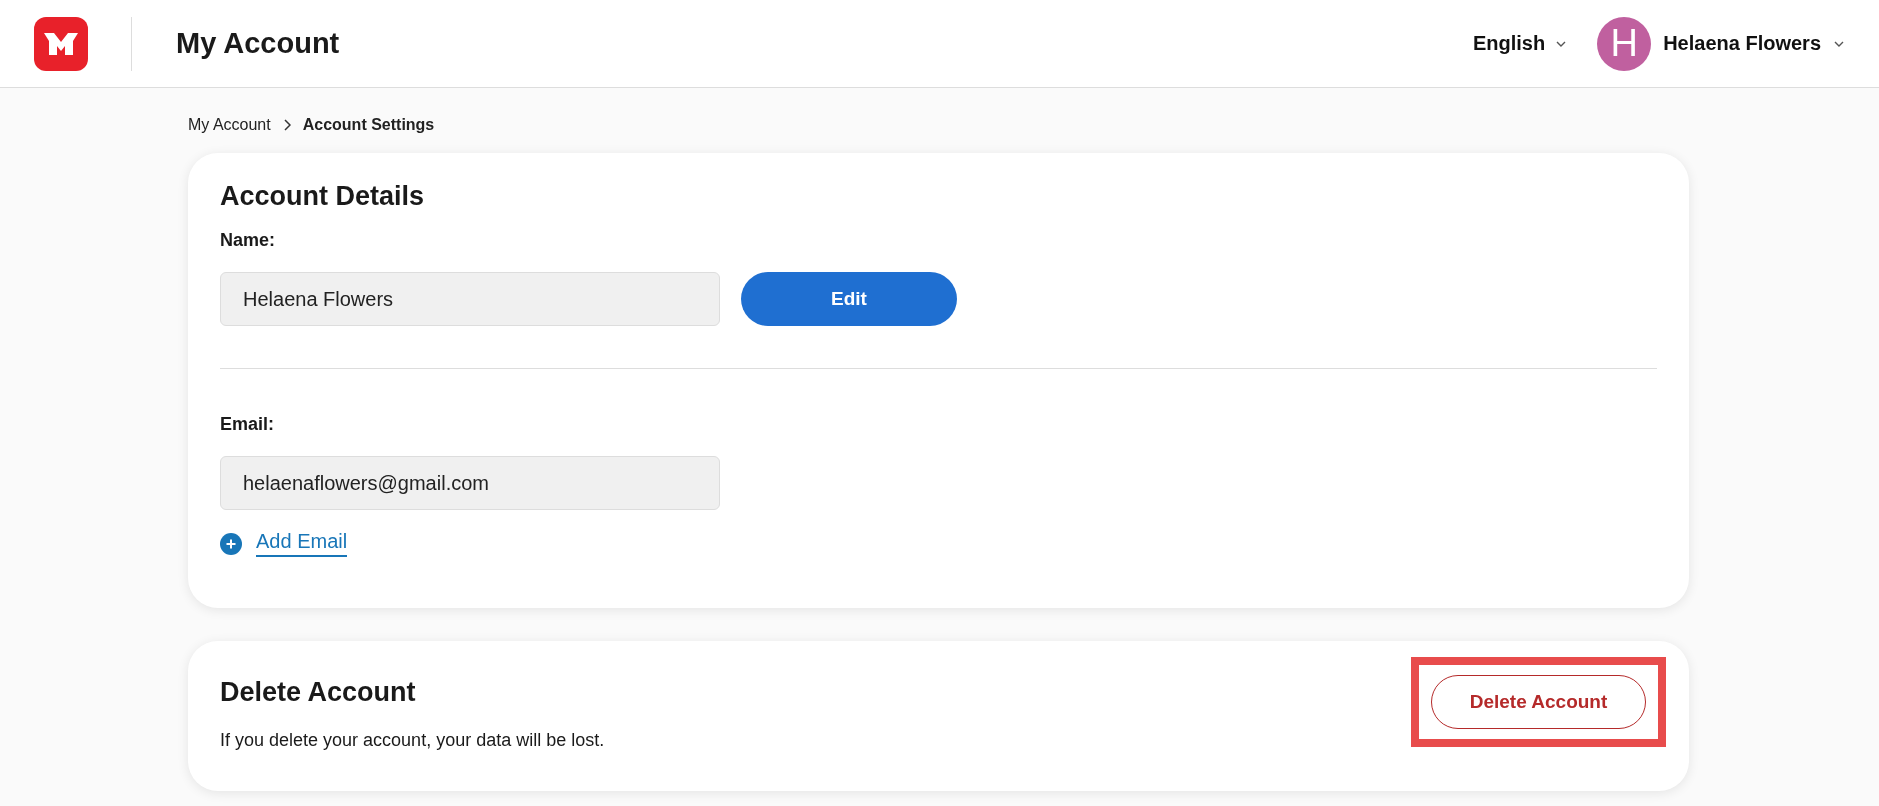  Describe the element at coordinates (849, 299) in the screenshot. I see `edit-button: Edit` at that location.